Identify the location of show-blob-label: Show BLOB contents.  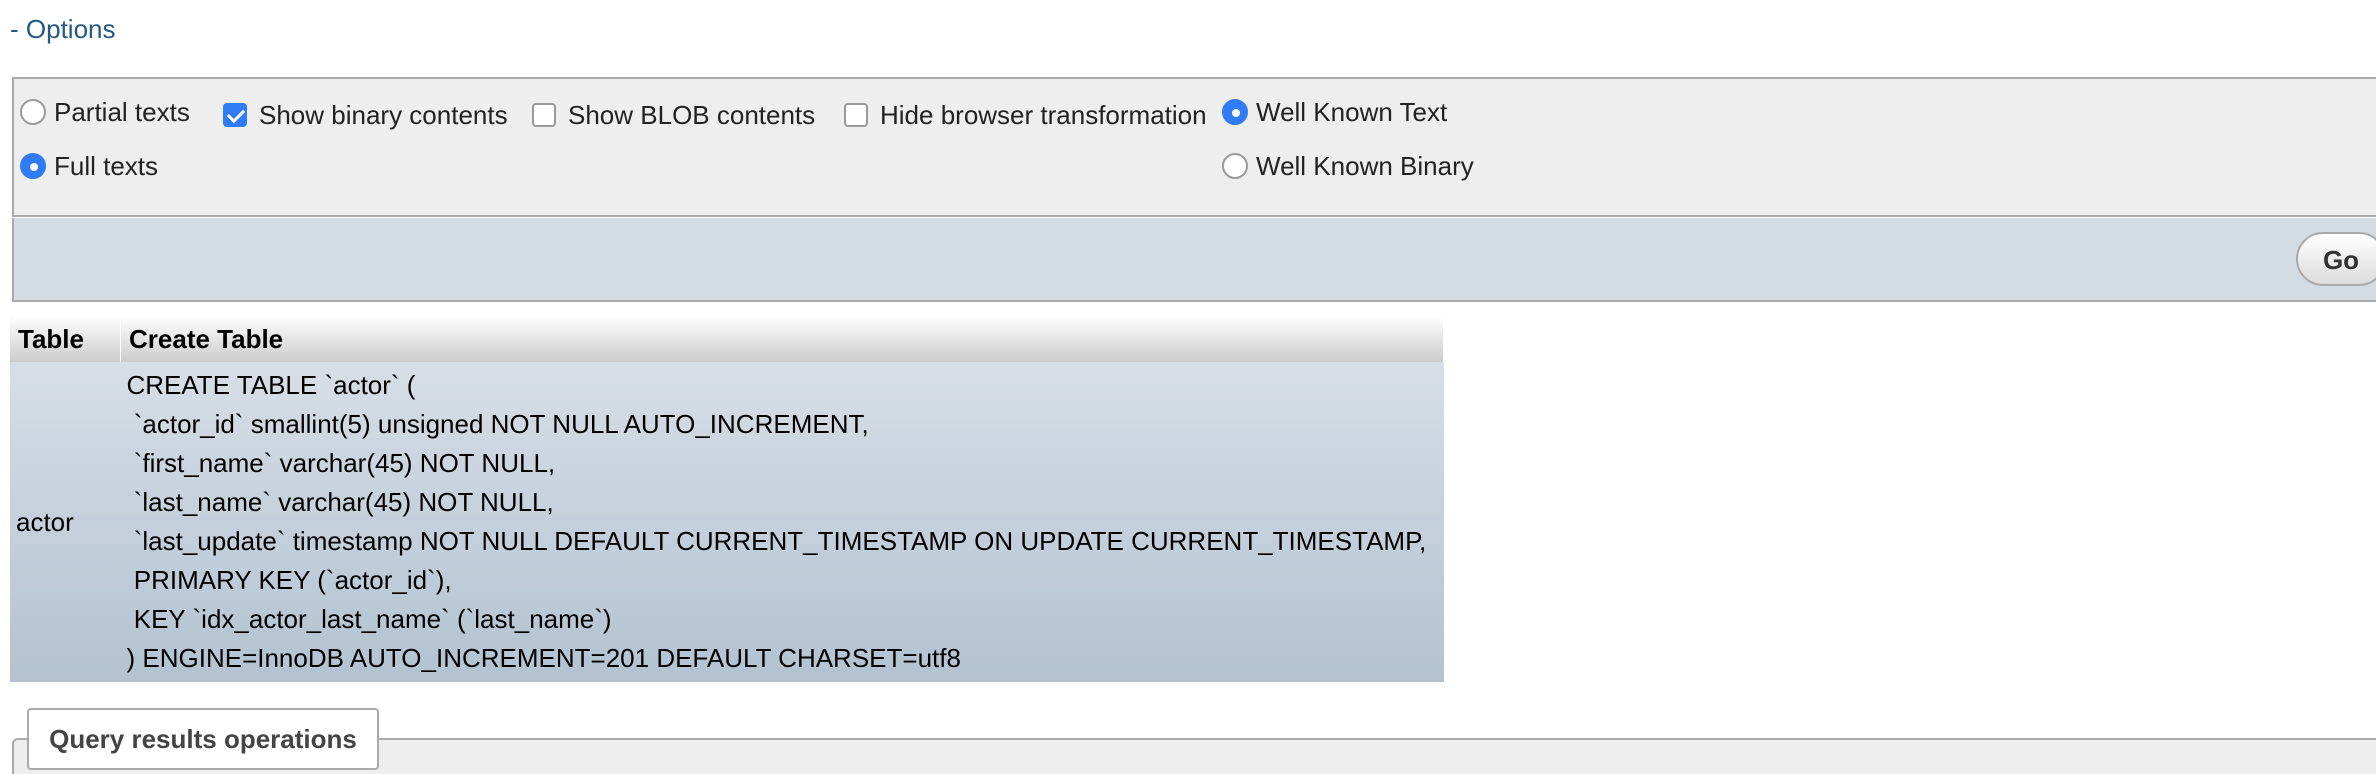
(692, 114).